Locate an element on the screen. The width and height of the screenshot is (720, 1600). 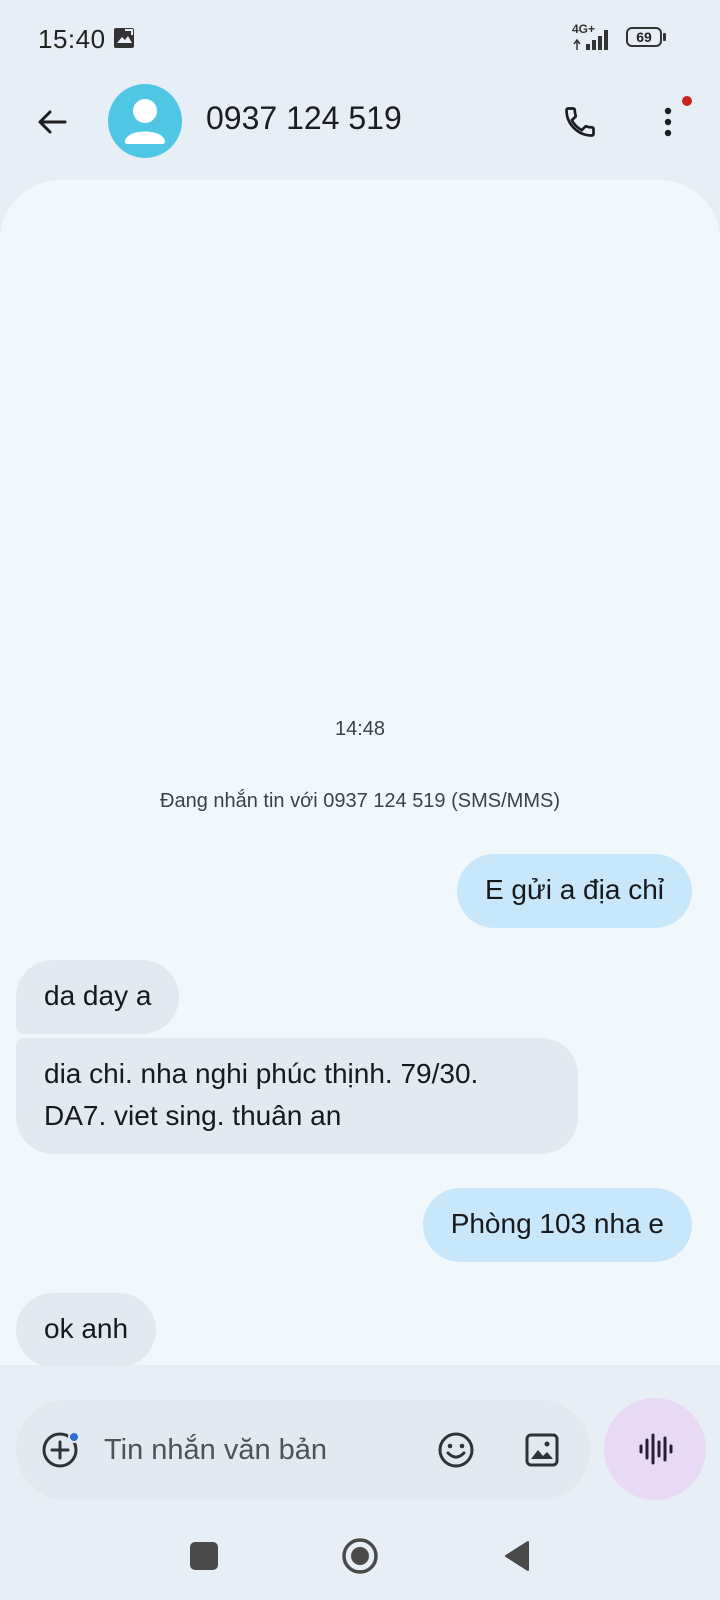
gallery-notification-icon is located at coordinates (124, 38).